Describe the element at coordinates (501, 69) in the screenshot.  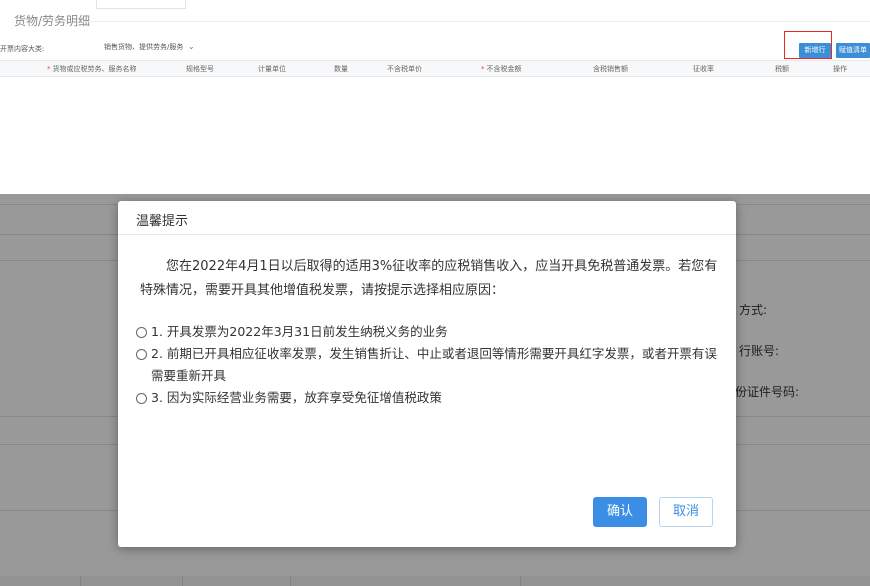
I see `col-header-amount: * 不含税金额` at that location.